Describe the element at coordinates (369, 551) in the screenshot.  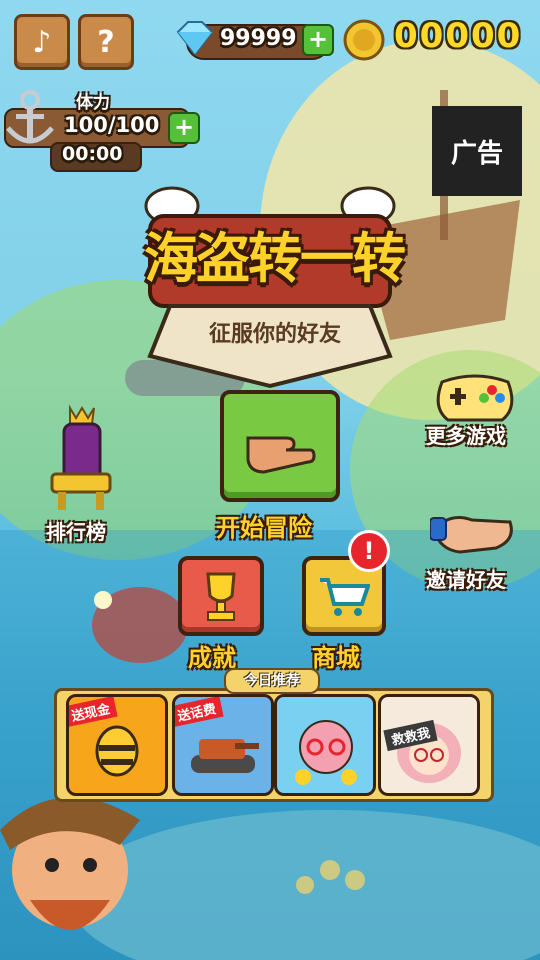
I see `shop-alert-badge: !` at that location.